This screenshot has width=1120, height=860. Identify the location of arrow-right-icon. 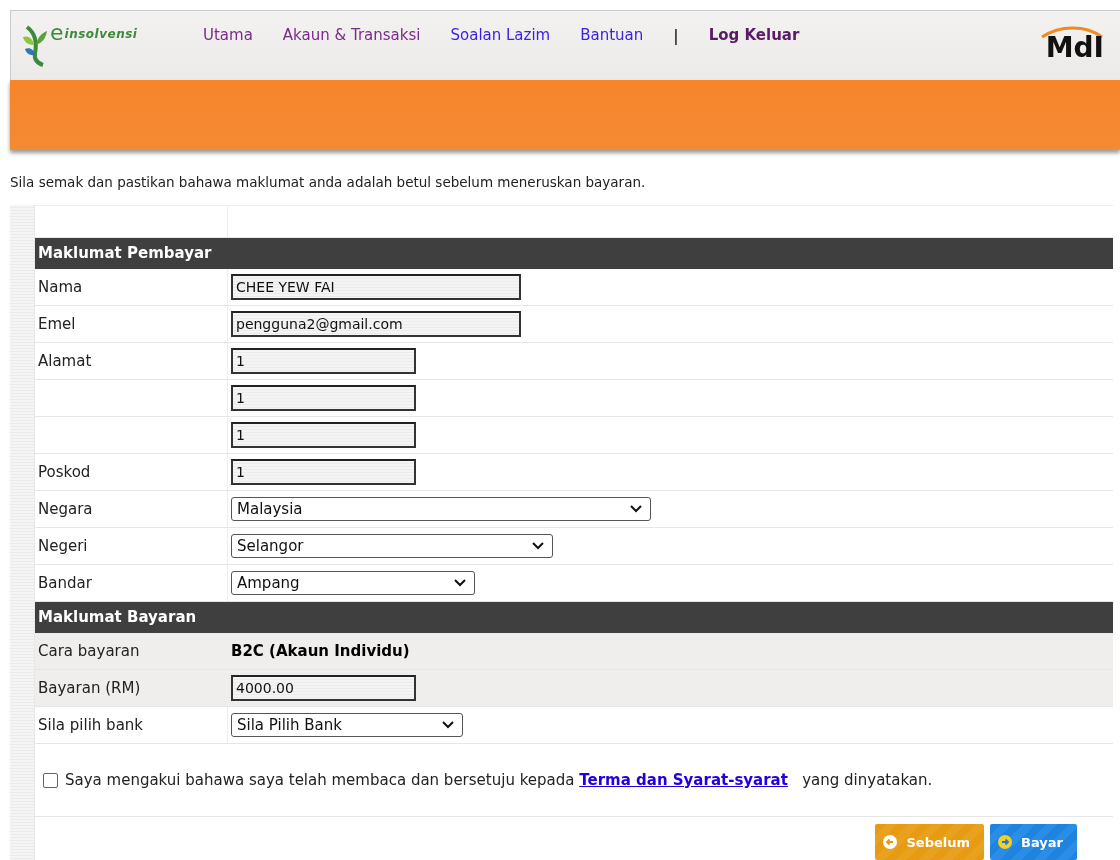
(1005, 842).